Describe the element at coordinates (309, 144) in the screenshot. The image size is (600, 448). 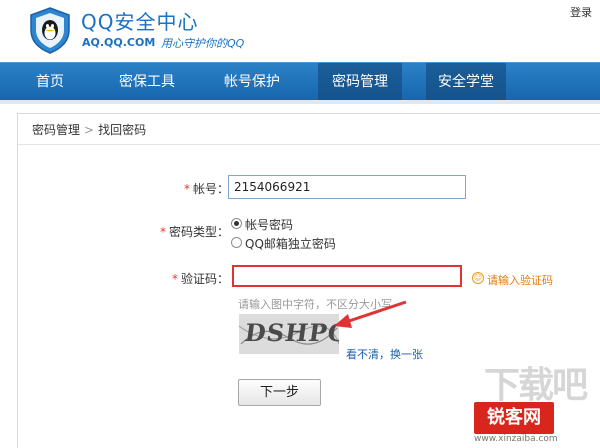
I see `breadcrumb-divider` at that location.